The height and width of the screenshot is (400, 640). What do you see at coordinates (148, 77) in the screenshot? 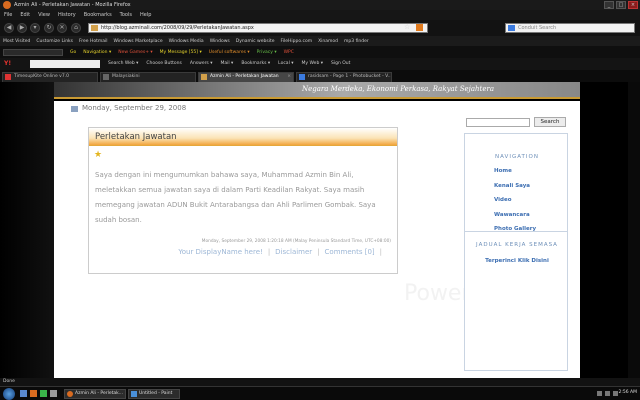
I see `tab-malaysiakini: Malaysiakini` at bounding box center [148, 77].